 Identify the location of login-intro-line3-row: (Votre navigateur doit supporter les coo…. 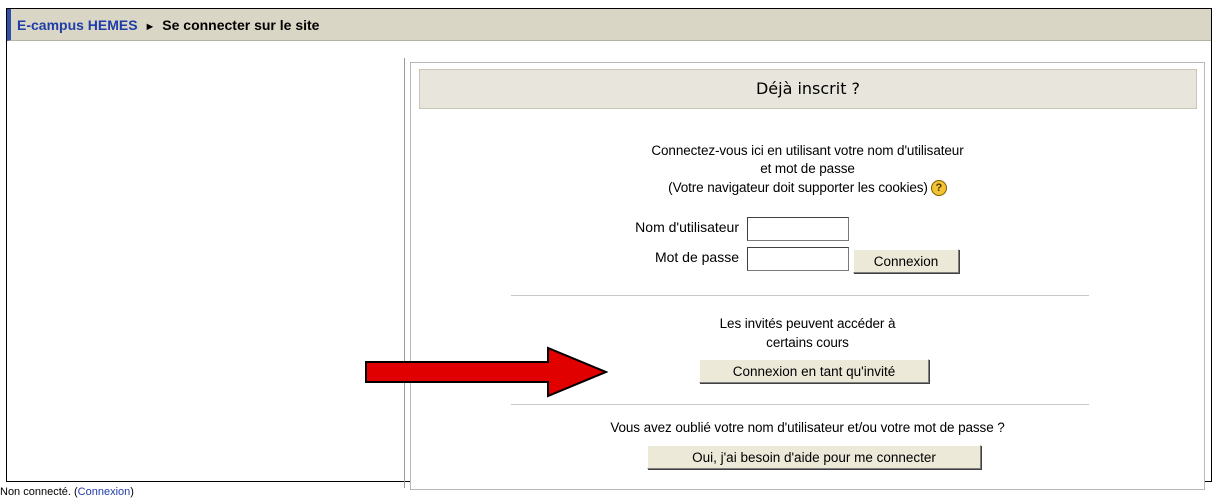
(807, 188).